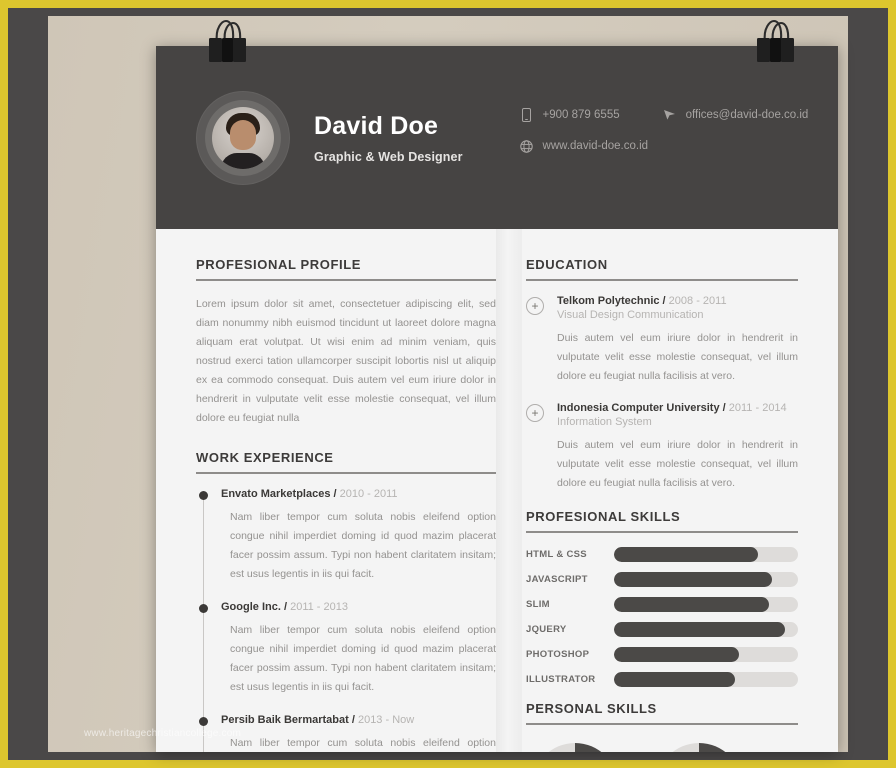 This screenshot has width=896, height=768. What do you see at coordinates (604, 422) in the screenshot?
I see `education-major: Information System` at bounding box center [604, 422].